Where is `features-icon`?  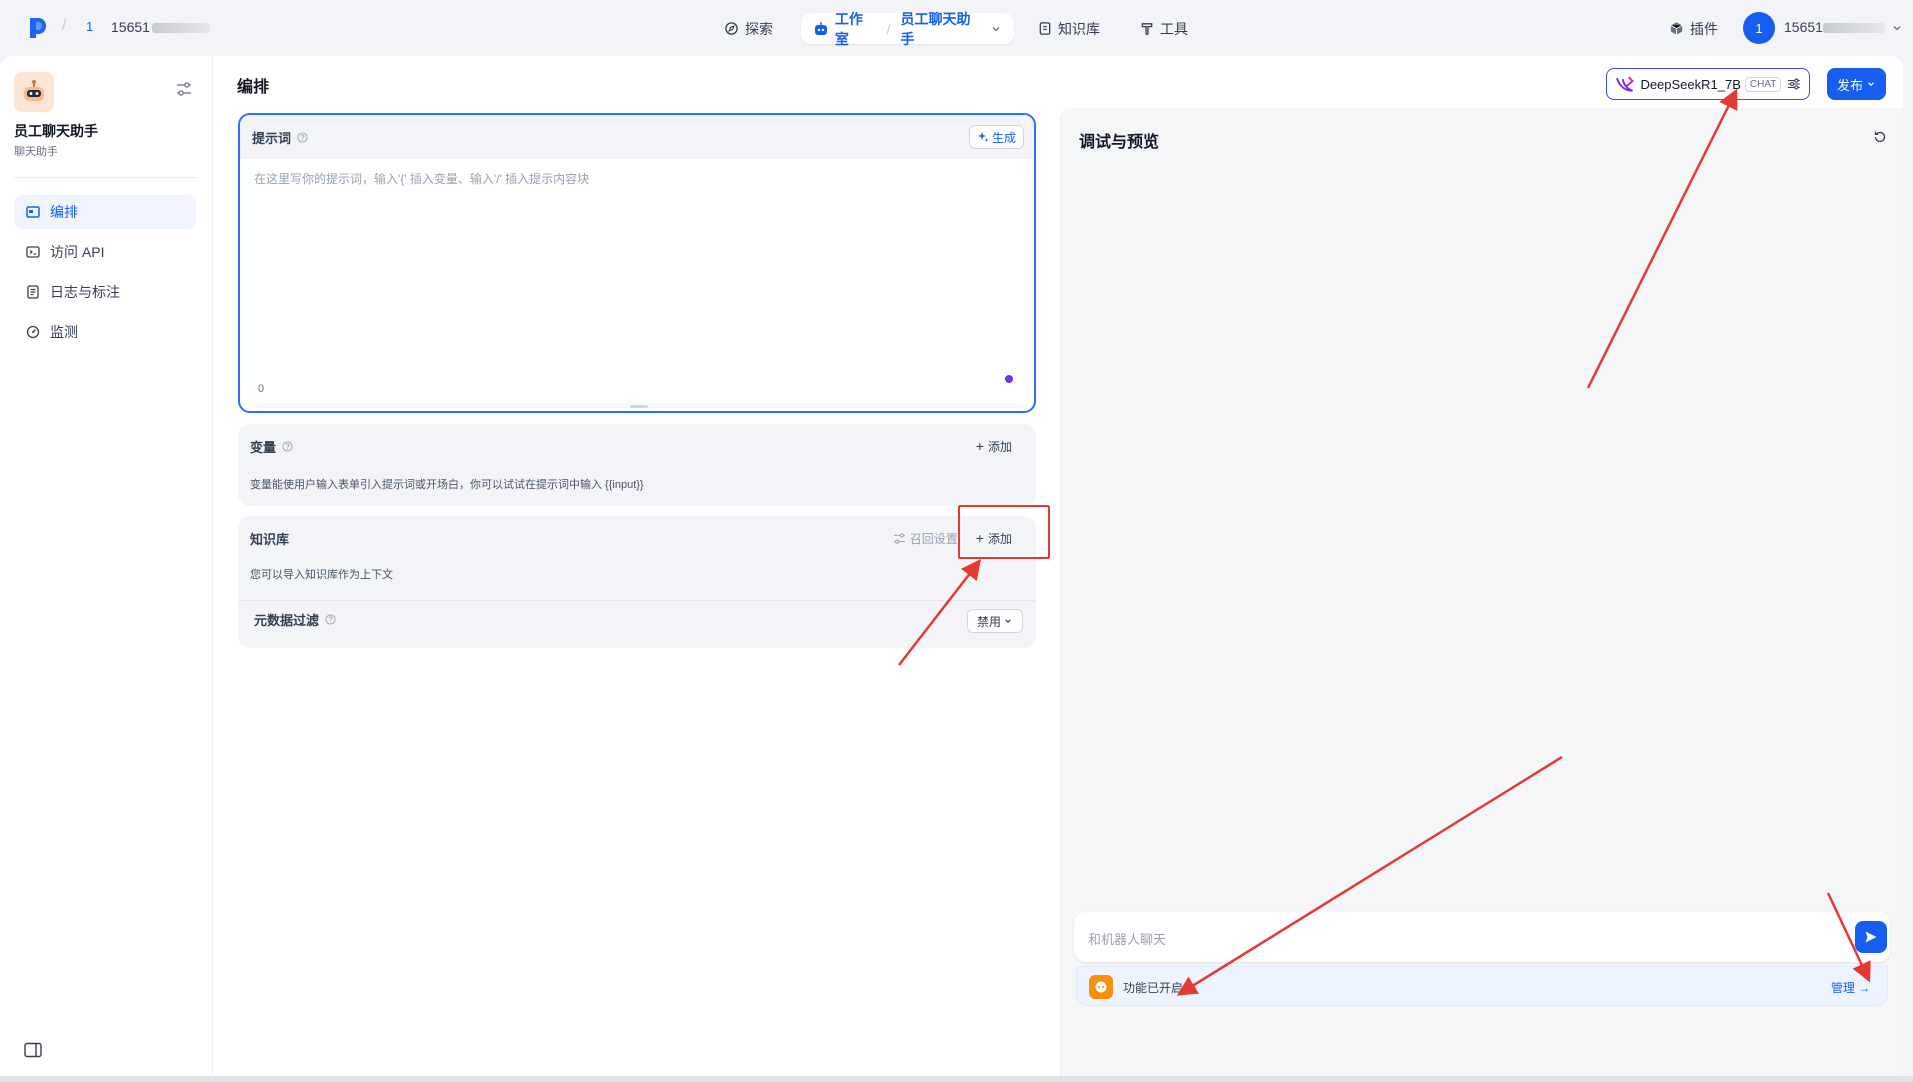 features-icon is located at coordinates (1101, 987).